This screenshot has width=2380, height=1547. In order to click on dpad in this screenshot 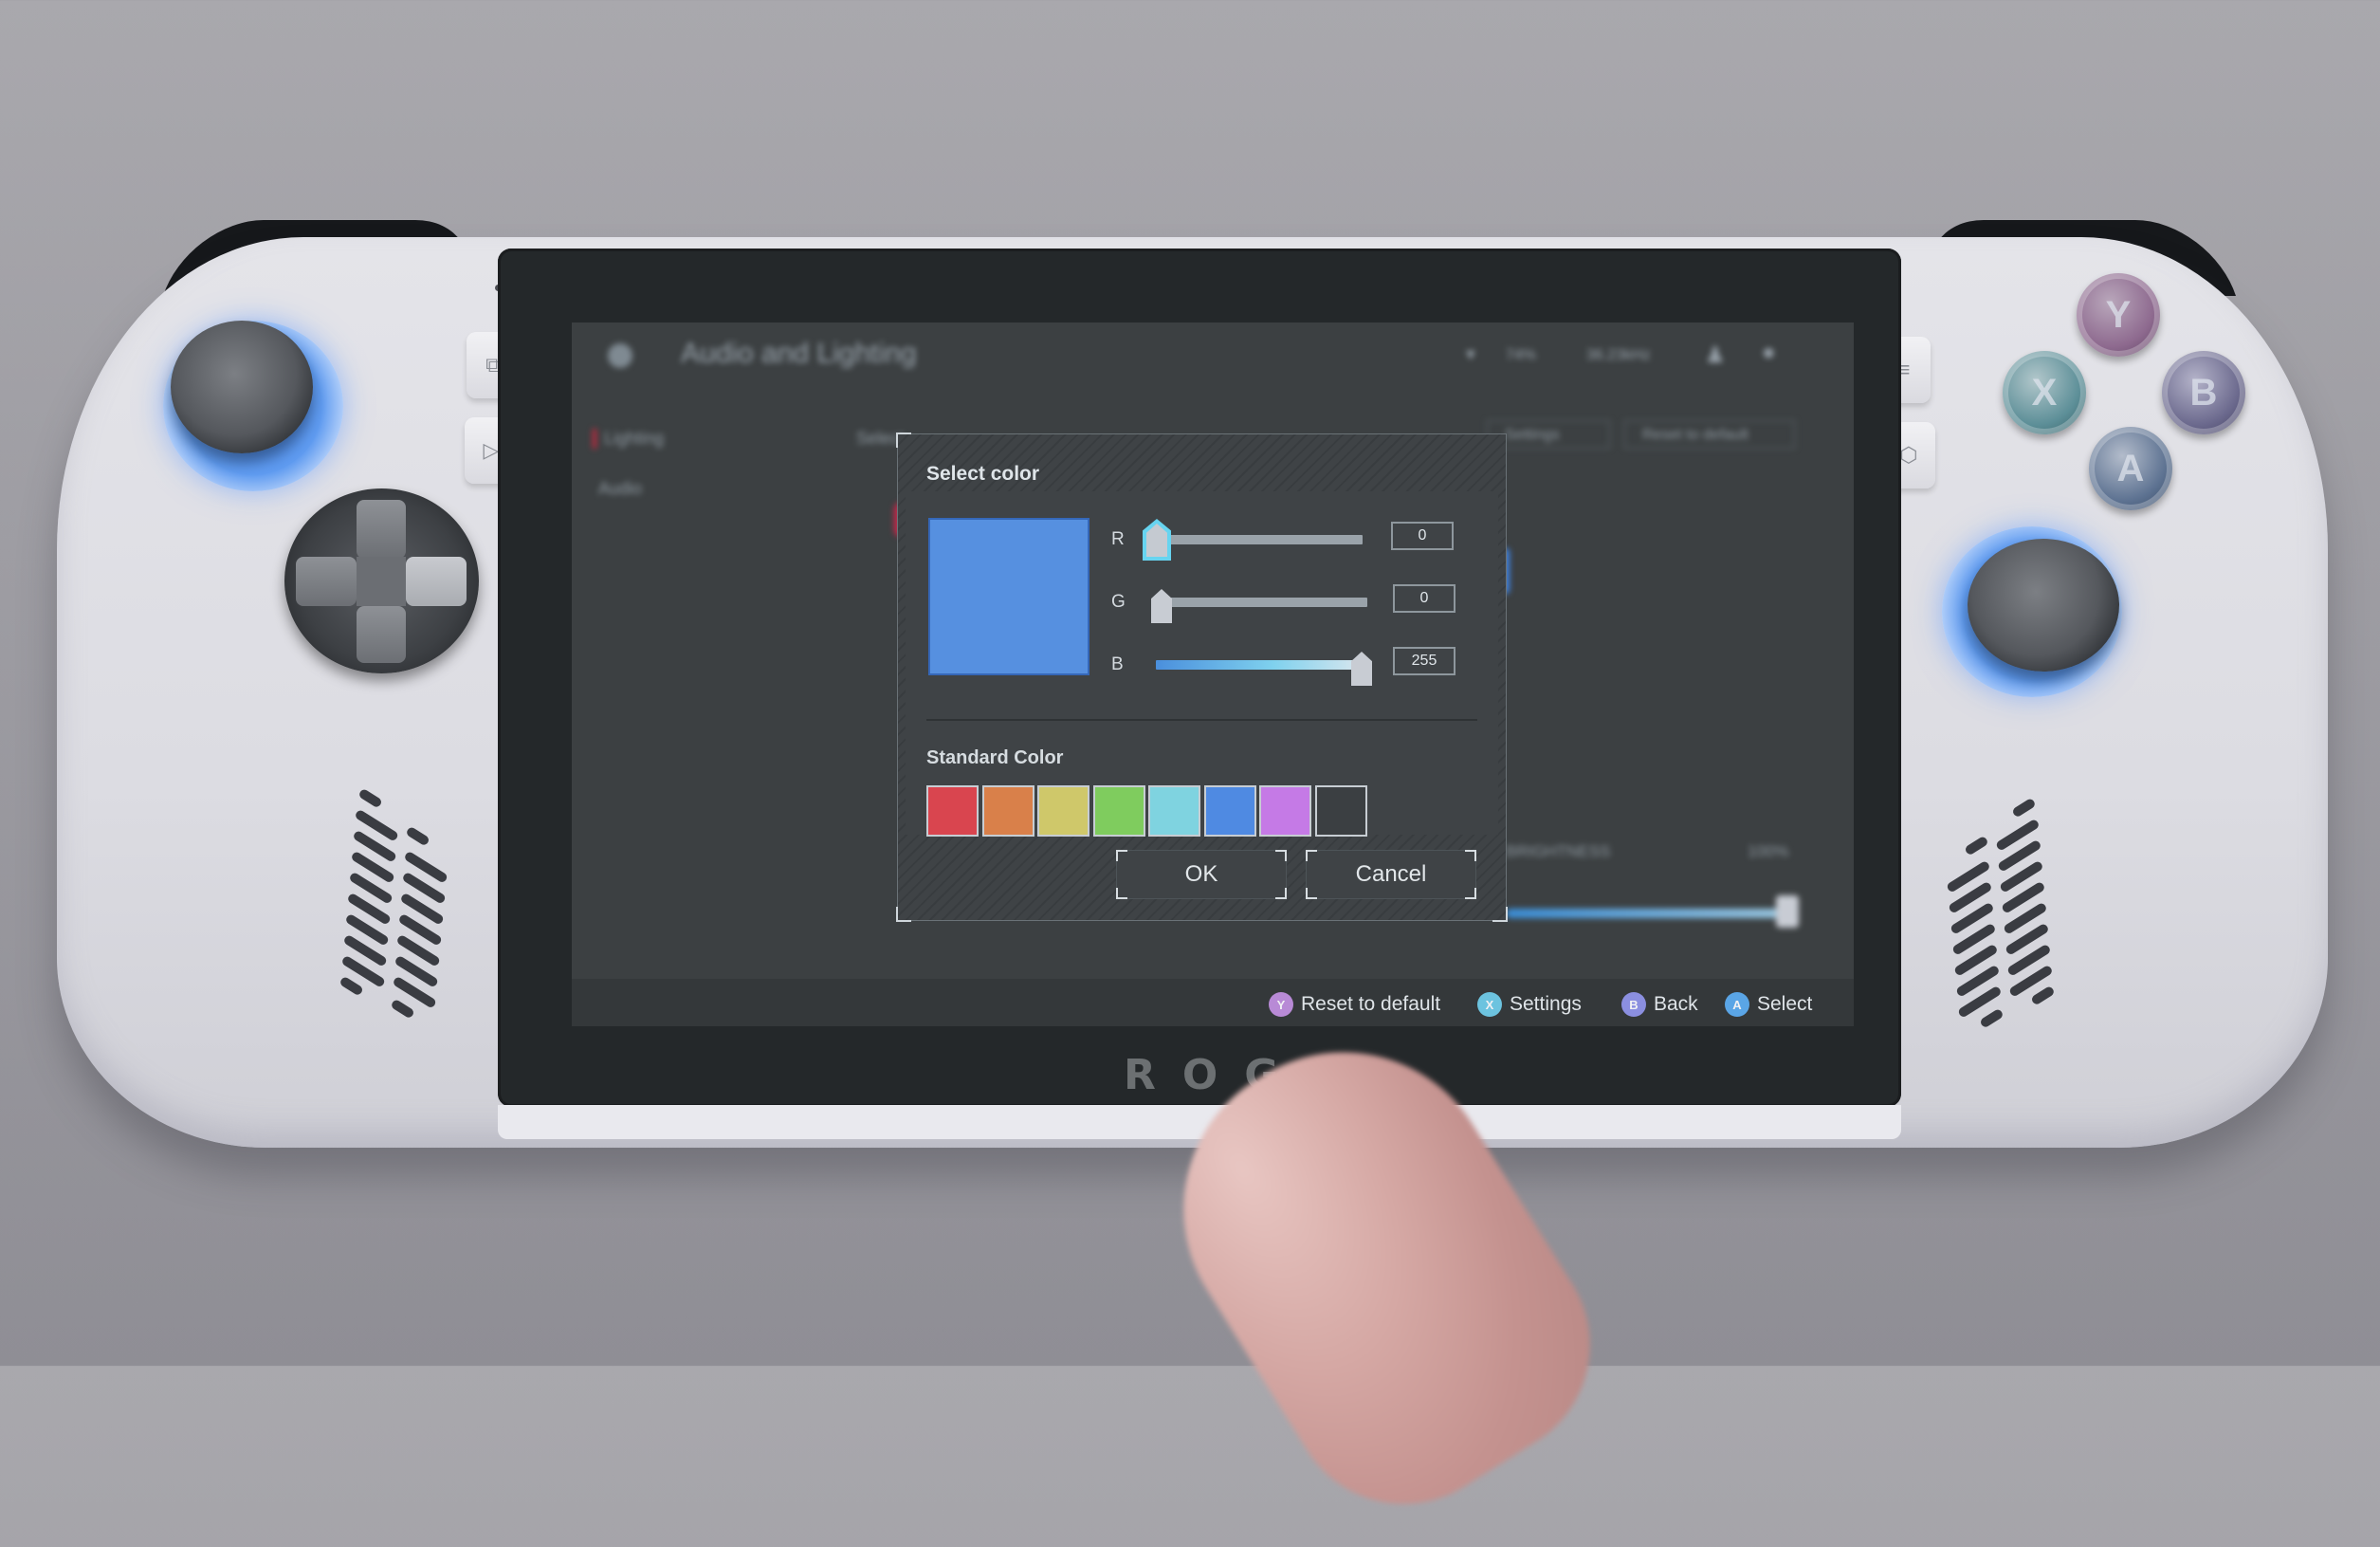, I will do `click(382, 580)`.